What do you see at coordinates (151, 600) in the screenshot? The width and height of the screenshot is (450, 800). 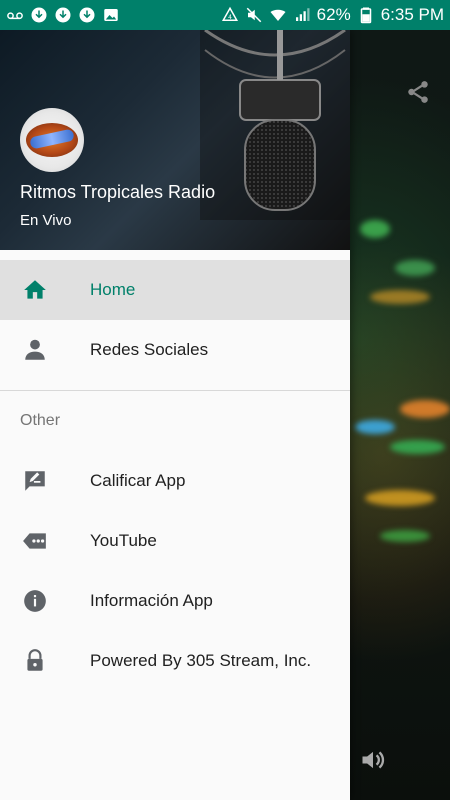 I see `menu-item-label: Información App` at bounding box center [151, 600].